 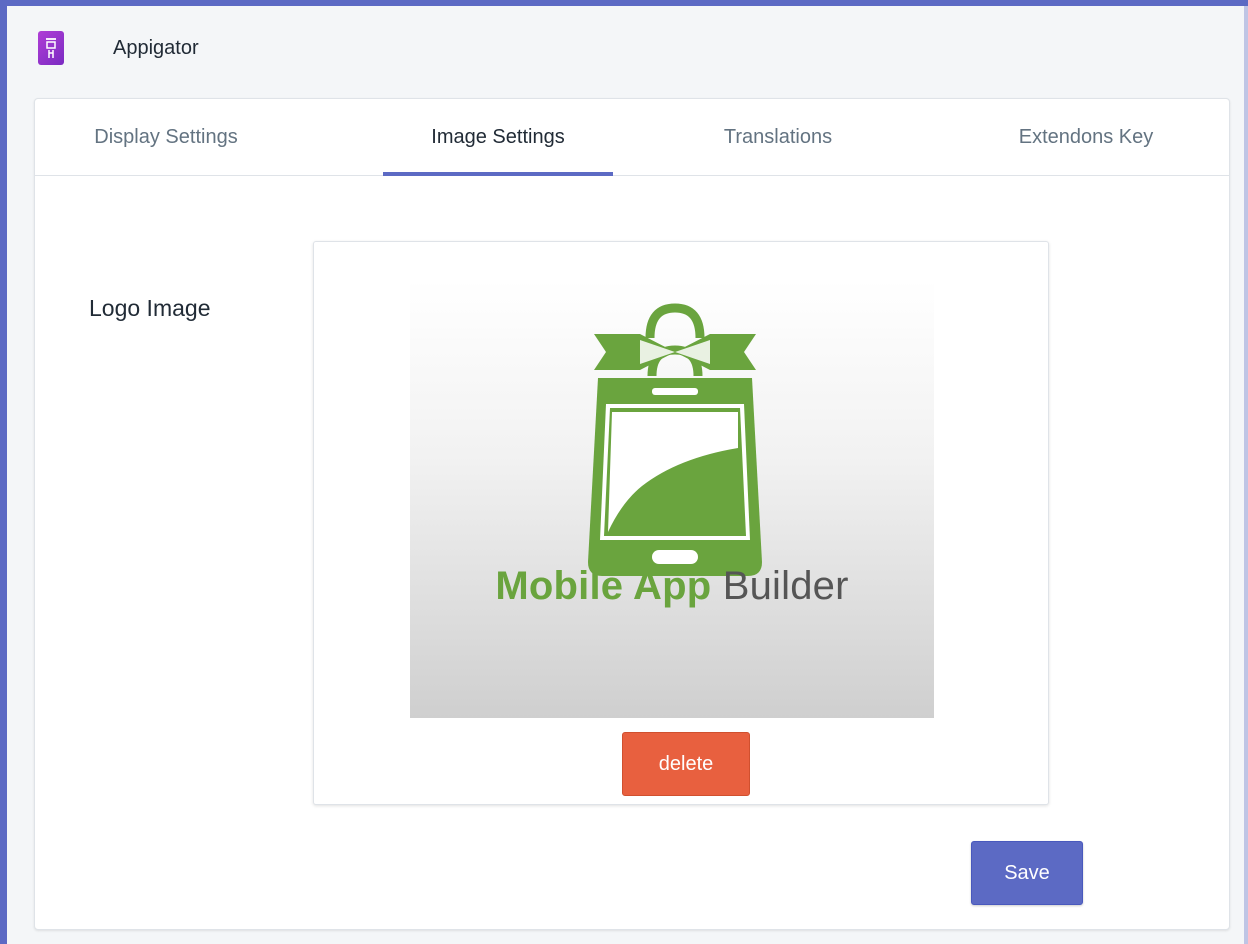 I want to click on shopping-bag-phone-icon, so click(x=675, y=439).